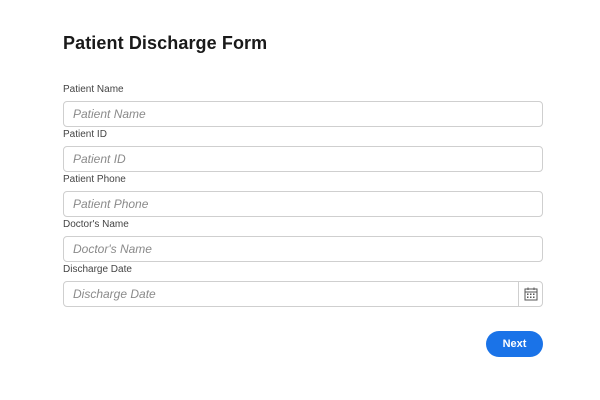  Describe the element at coordinates (303, 249) in the screenshot. I see `doctor-name-input` at that location.